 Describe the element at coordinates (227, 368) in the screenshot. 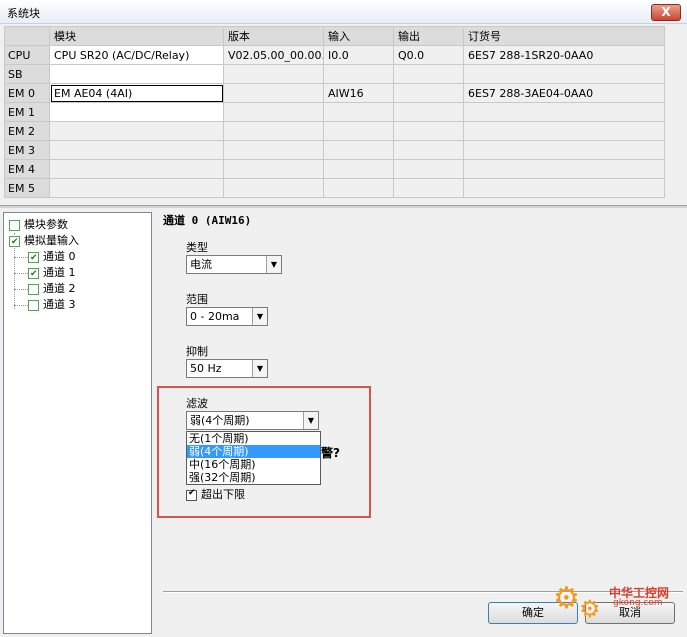

I see `rejection-select: 50 Hz ▼` at that location.